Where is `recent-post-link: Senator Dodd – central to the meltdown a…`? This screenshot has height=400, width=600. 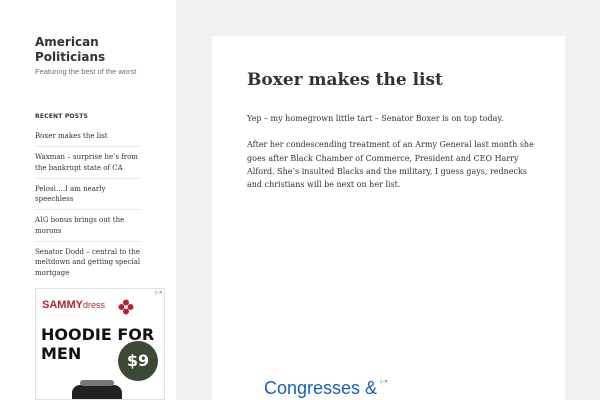 recent-post-link: Senator Dodd – central to the meltdown a… is located at coordinates (88, 262).